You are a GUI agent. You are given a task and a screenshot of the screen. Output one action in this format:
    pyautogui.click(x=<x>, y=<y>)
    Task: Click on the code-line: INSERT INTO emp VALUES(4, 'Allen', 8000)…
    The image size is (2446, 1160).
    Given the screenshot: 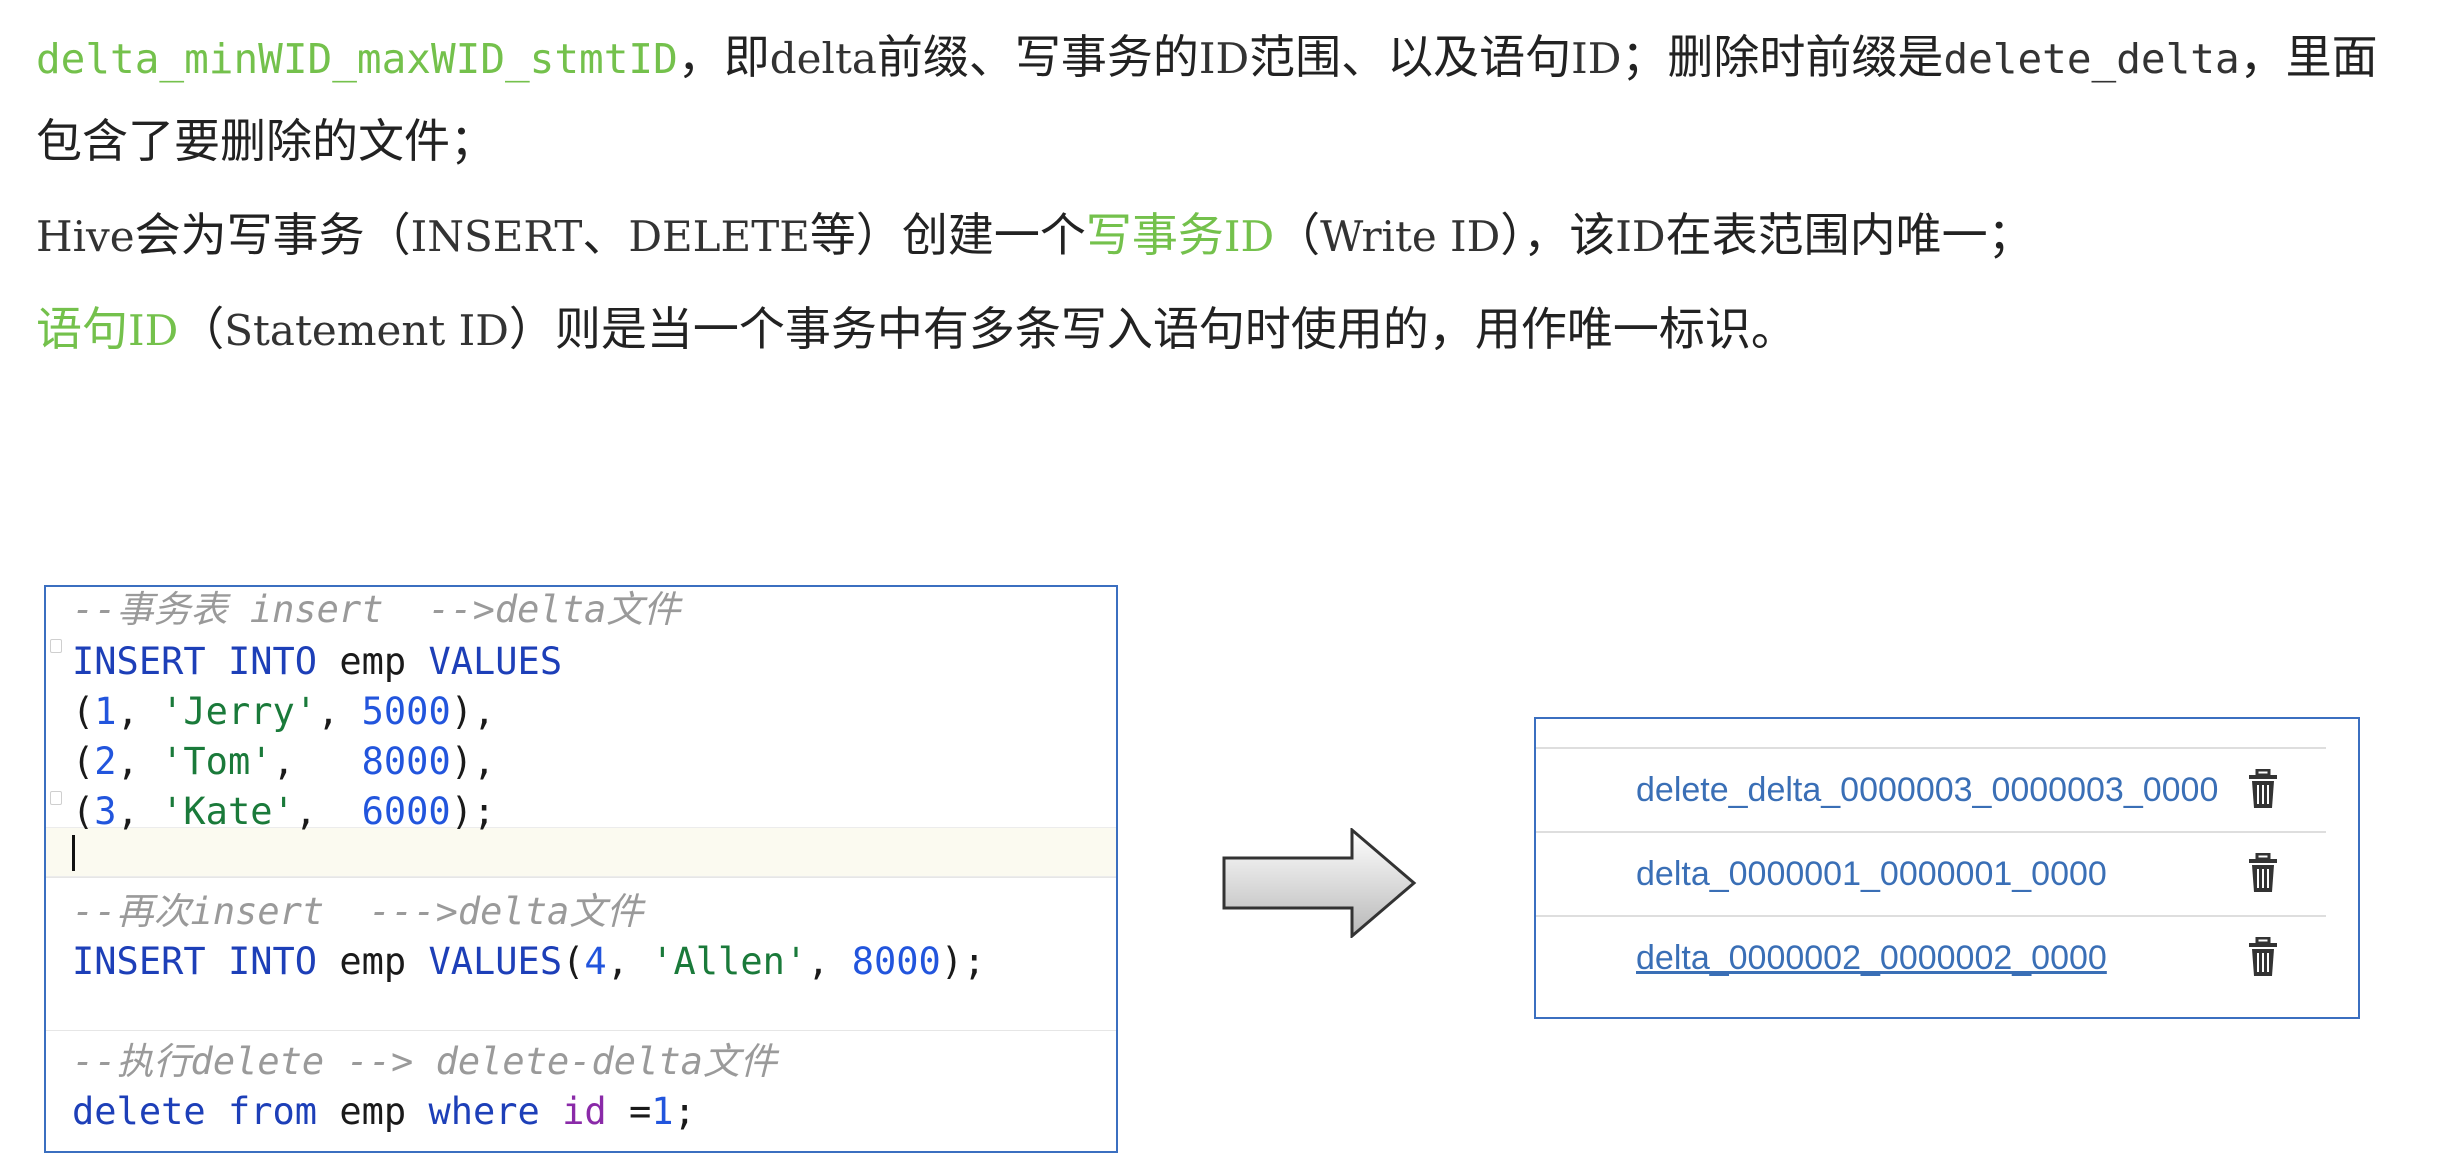 What is the action you would take?
    pyautogui.click(x=528, y=961)
    